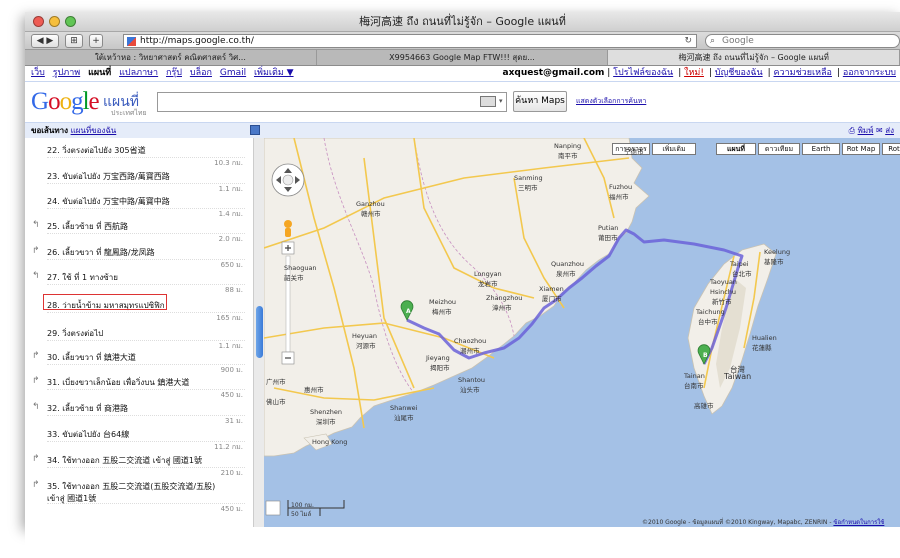 Image resolution: width=900 pixels, height=558 pixels. Describe the element at coordinates (233, 73) in the screenshot. I see `gbar-gmail-link: Gmail` at that location.